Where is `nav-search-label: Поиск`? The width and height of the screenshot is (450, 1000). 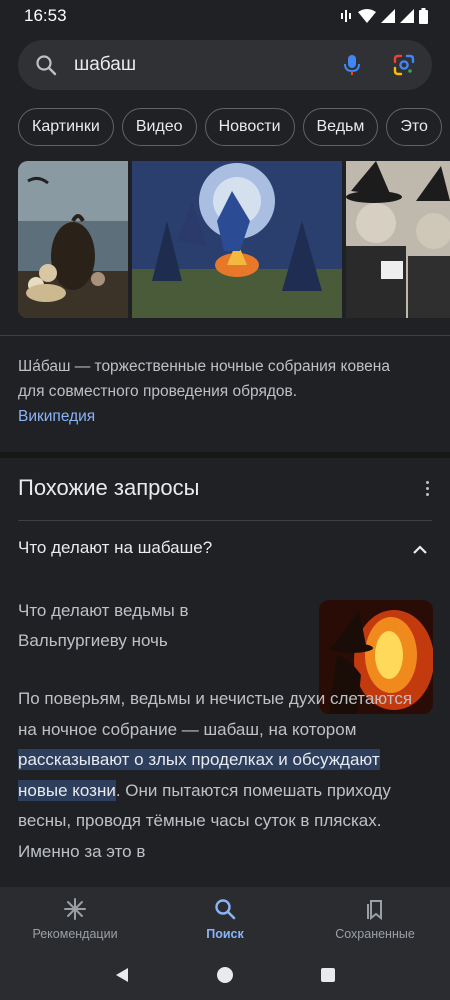 nav-search-label: Поиск is located at coordinates (225, 933).